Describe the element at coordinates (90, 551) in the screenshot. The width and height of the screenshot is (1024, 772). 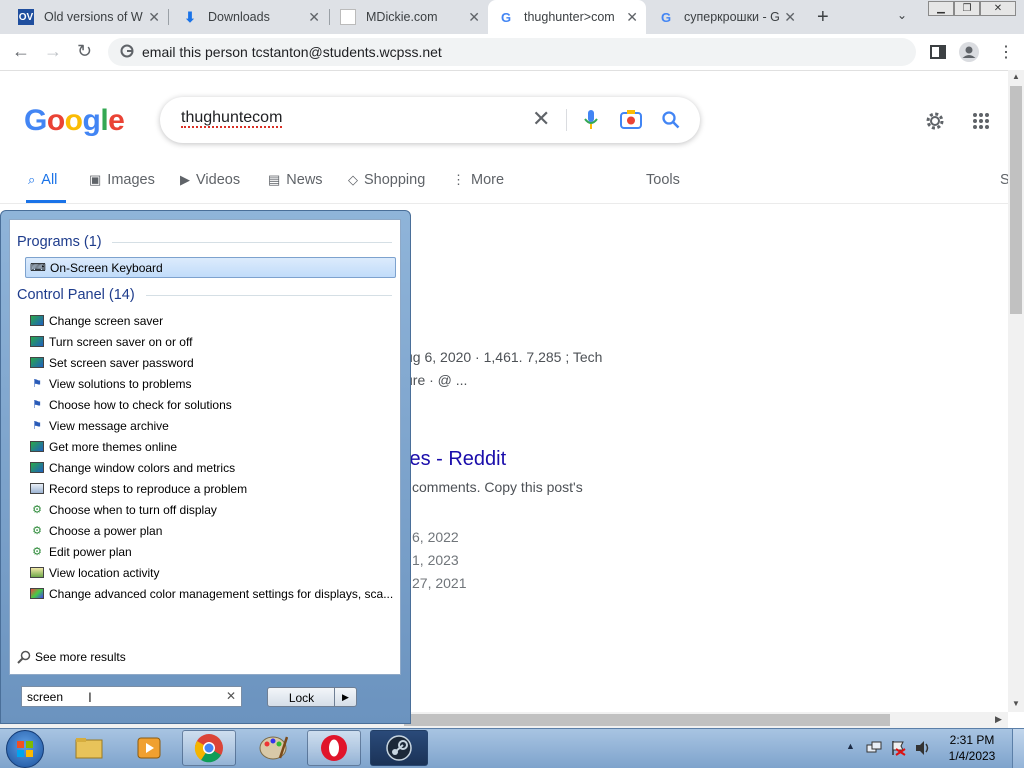
I see `item-label: Edit power plan` at that location.